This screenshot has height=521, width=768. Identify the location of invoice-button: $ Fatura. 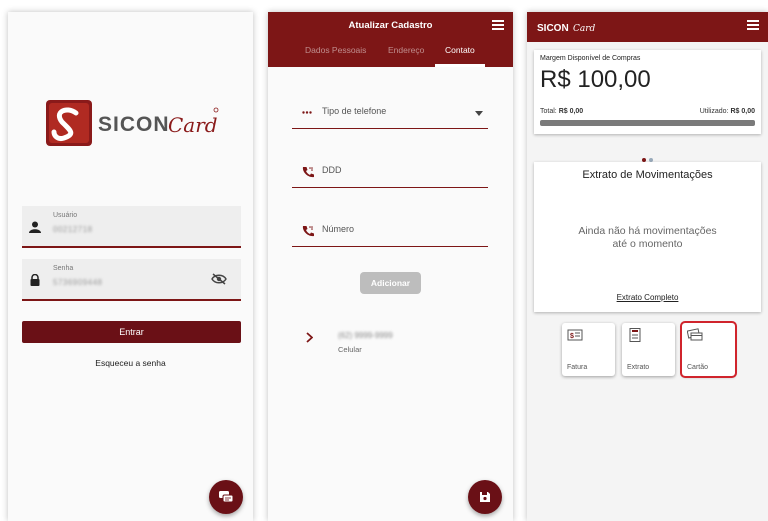
(588, 349).